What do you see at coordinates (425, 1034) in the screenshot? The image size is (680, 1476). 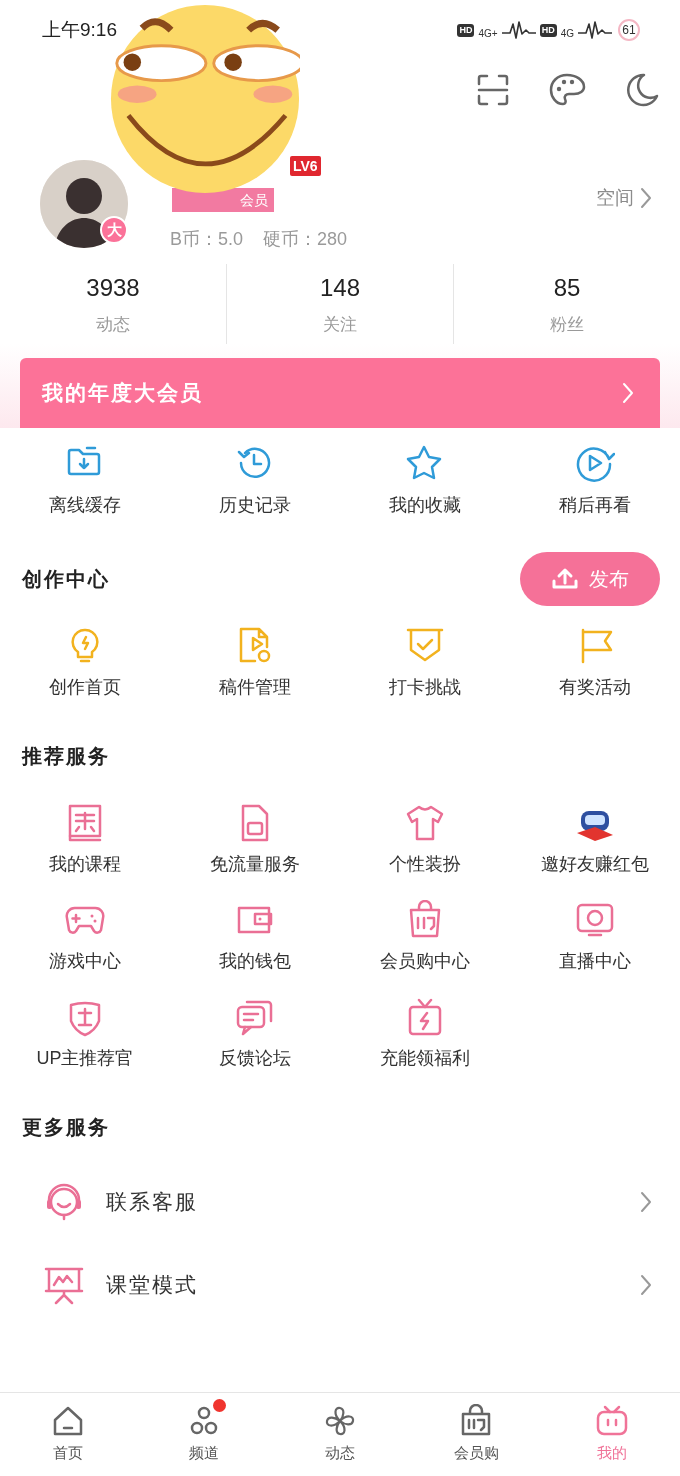 I see `service-item: 充能领福利` at bounding box center [425, 1034].